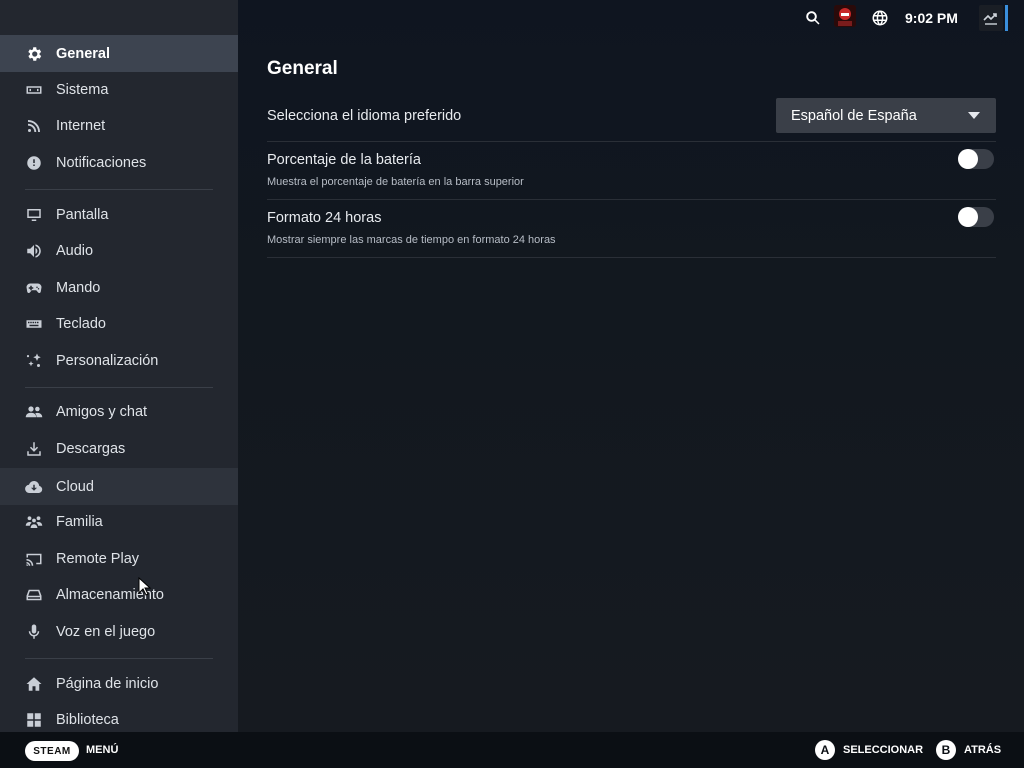  Describe the element at coordinates (119, 90) in the screenshot. I see `sidebar-item-sistema: Sistema` at that location.